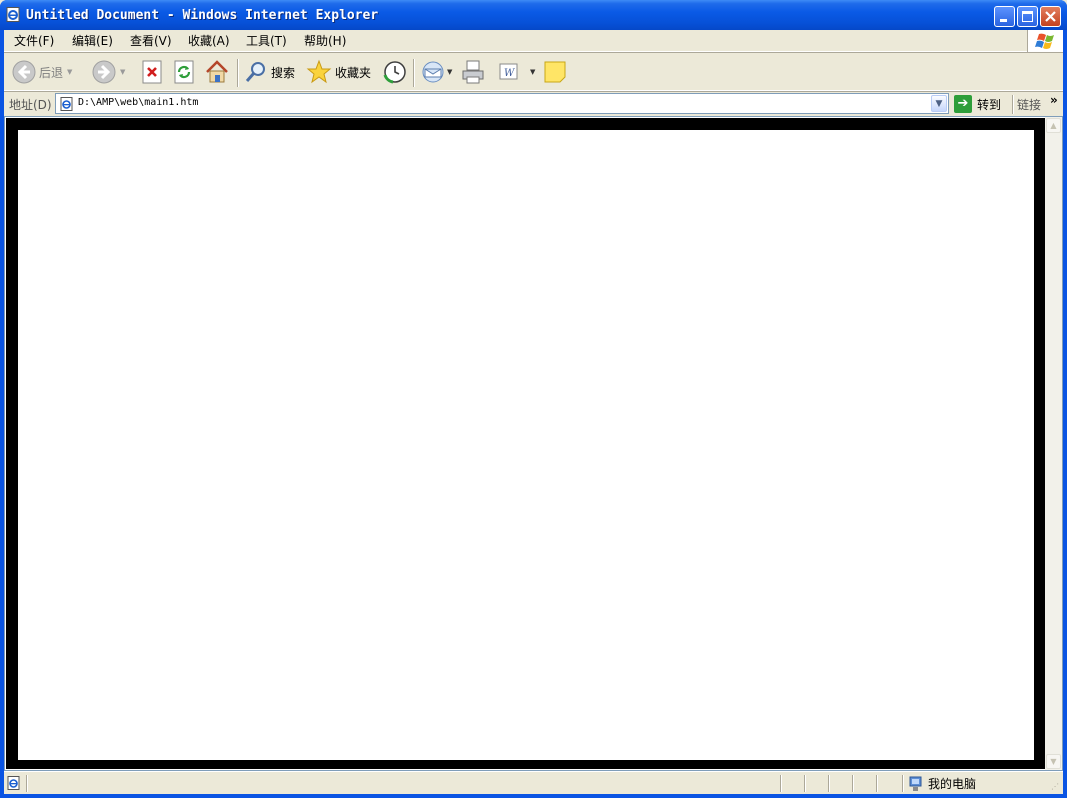 Image resolution: width=1067 pixels, height=798 pixels. What do you see at coordinates (266, 41) in the screenshot?
I see `menu-tools: 工具(T)` at bounding box center [266, 41].